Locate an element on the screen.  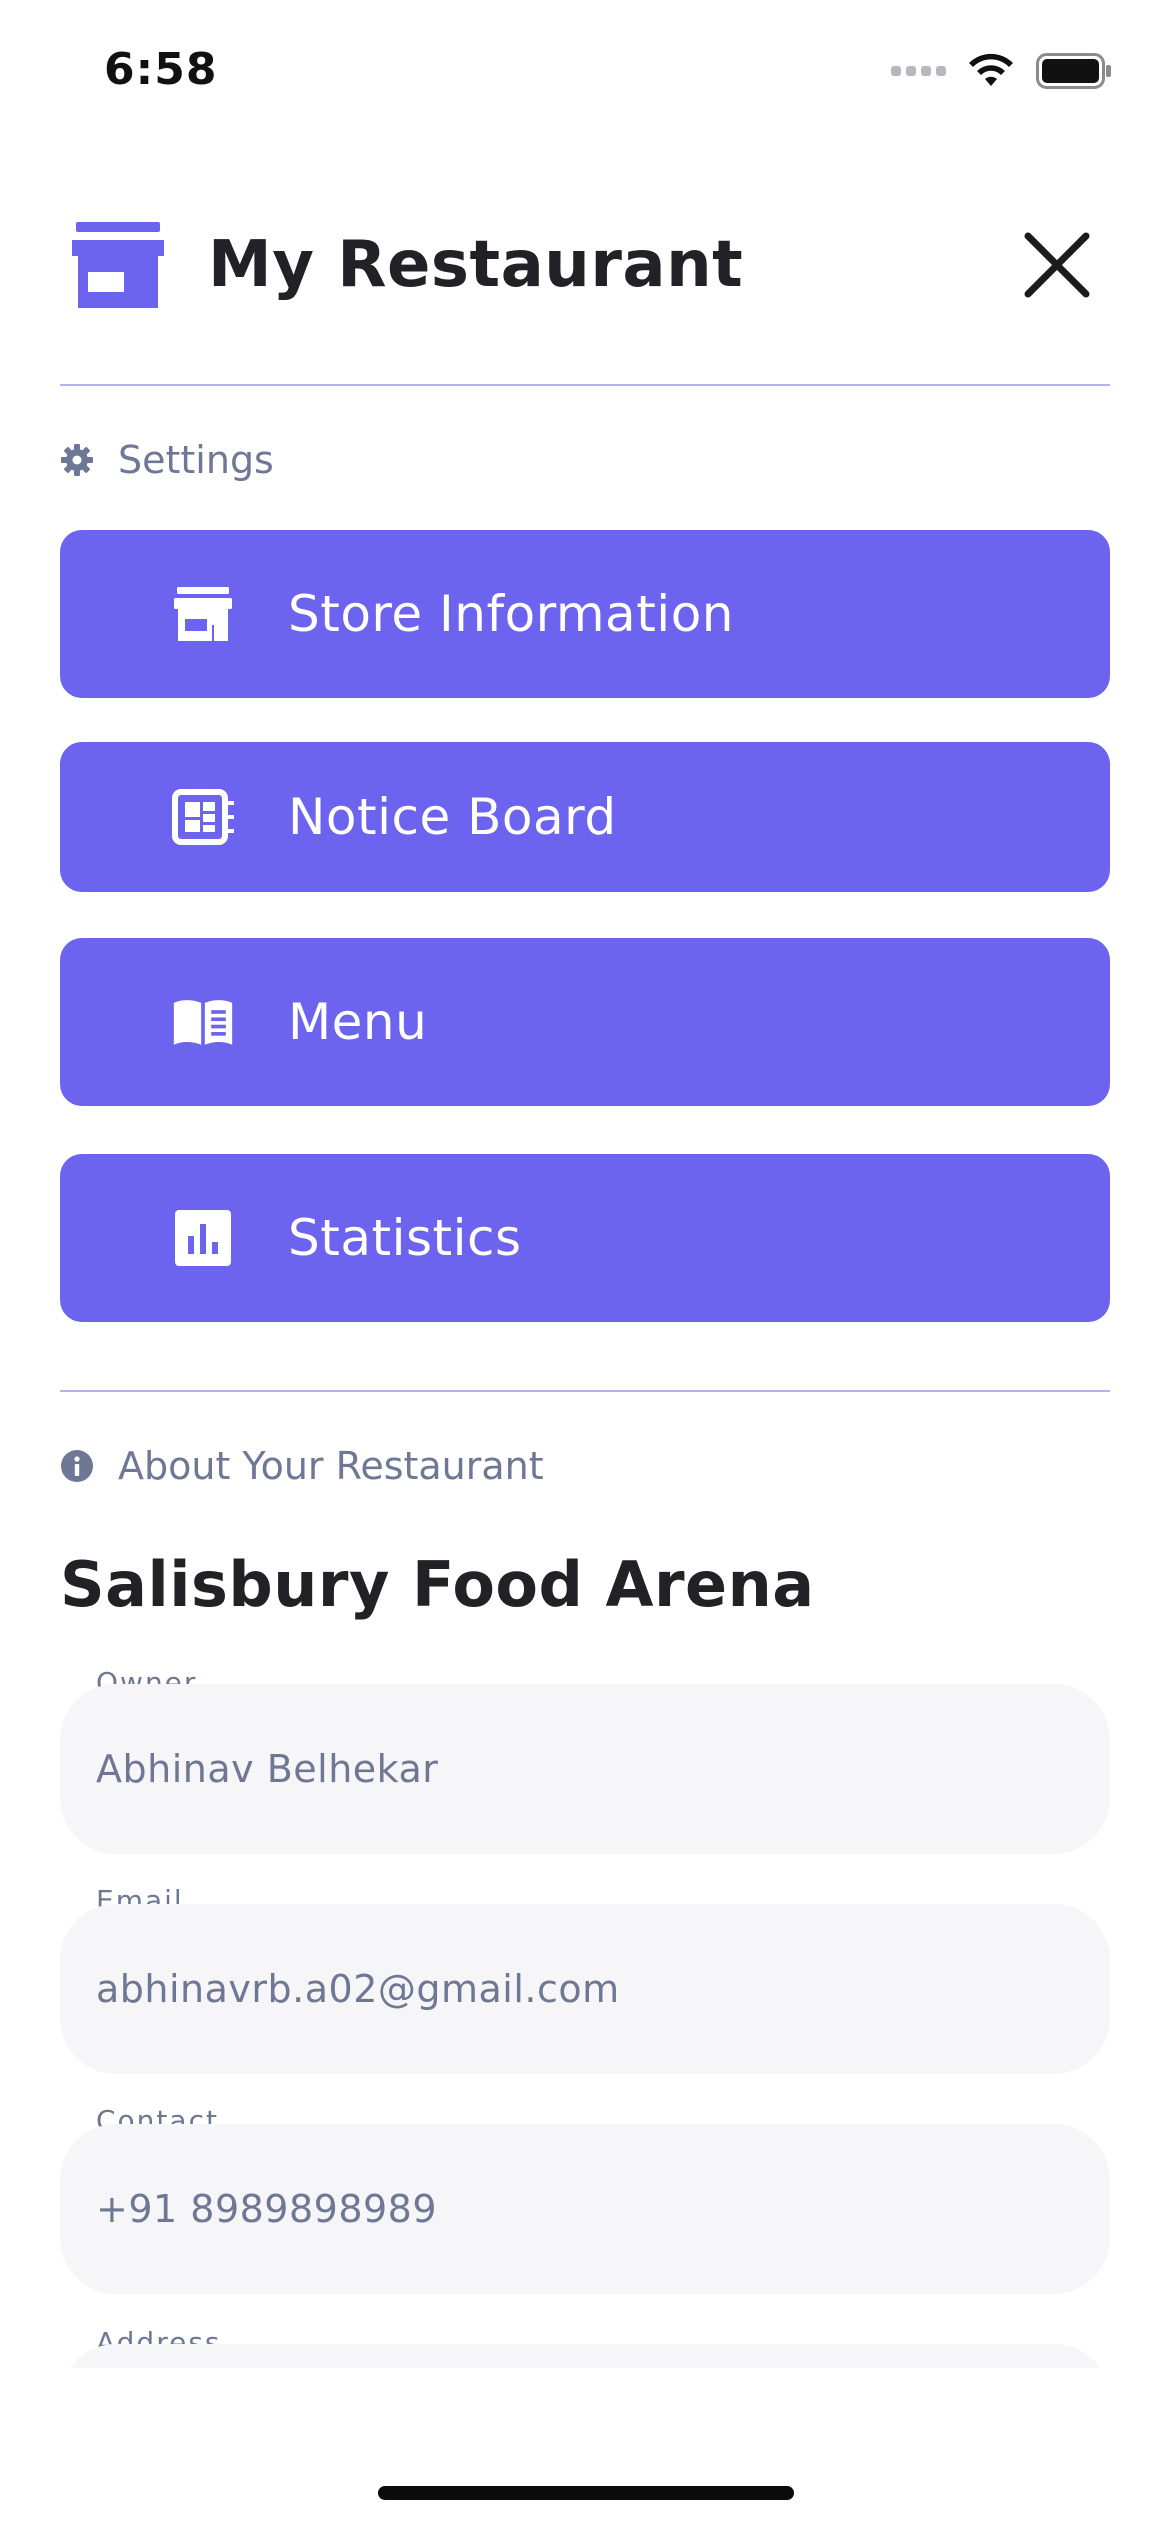
statistics-button: Statistics is located at coordinates (585, 1238).